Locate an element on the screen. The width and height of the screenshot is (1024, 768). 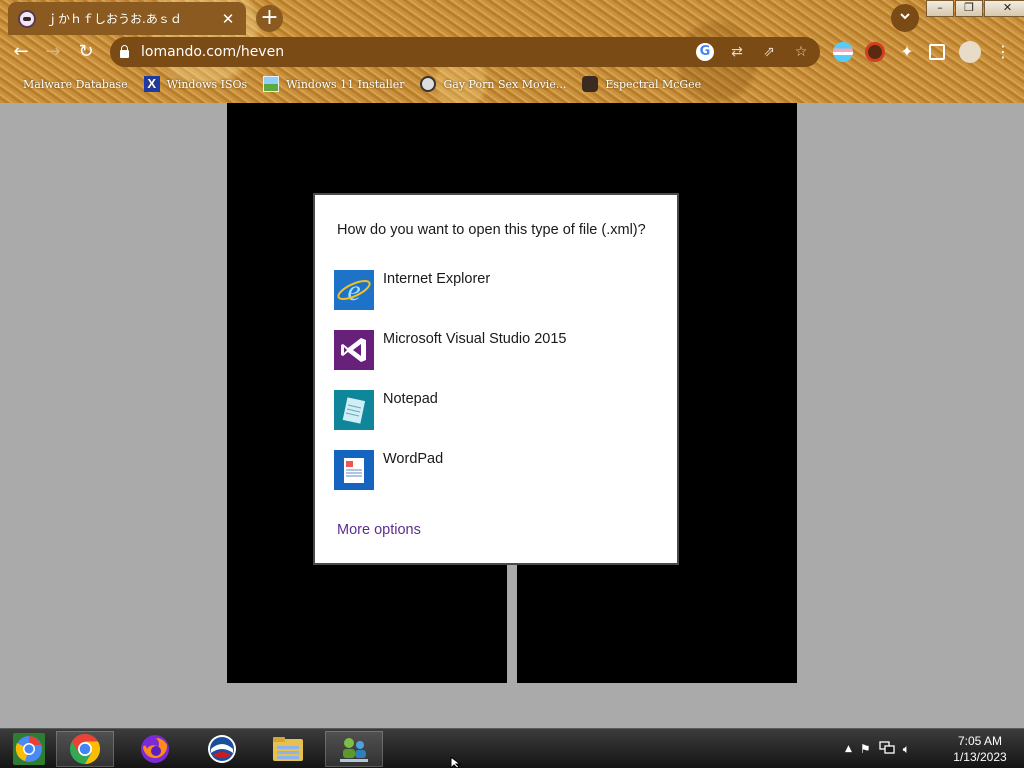
chromium-icon is located at coordinates (29, 749).